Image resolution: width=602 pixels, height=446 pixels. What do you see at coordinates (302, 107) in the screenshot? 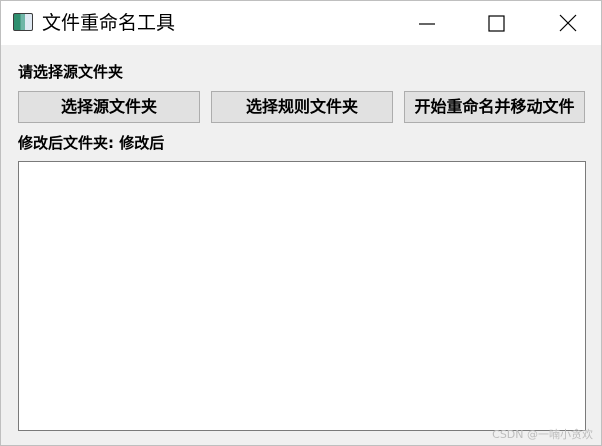
I see `select-rules-folder-button: 选择规则文件夹` at bounding box center [302, 107].